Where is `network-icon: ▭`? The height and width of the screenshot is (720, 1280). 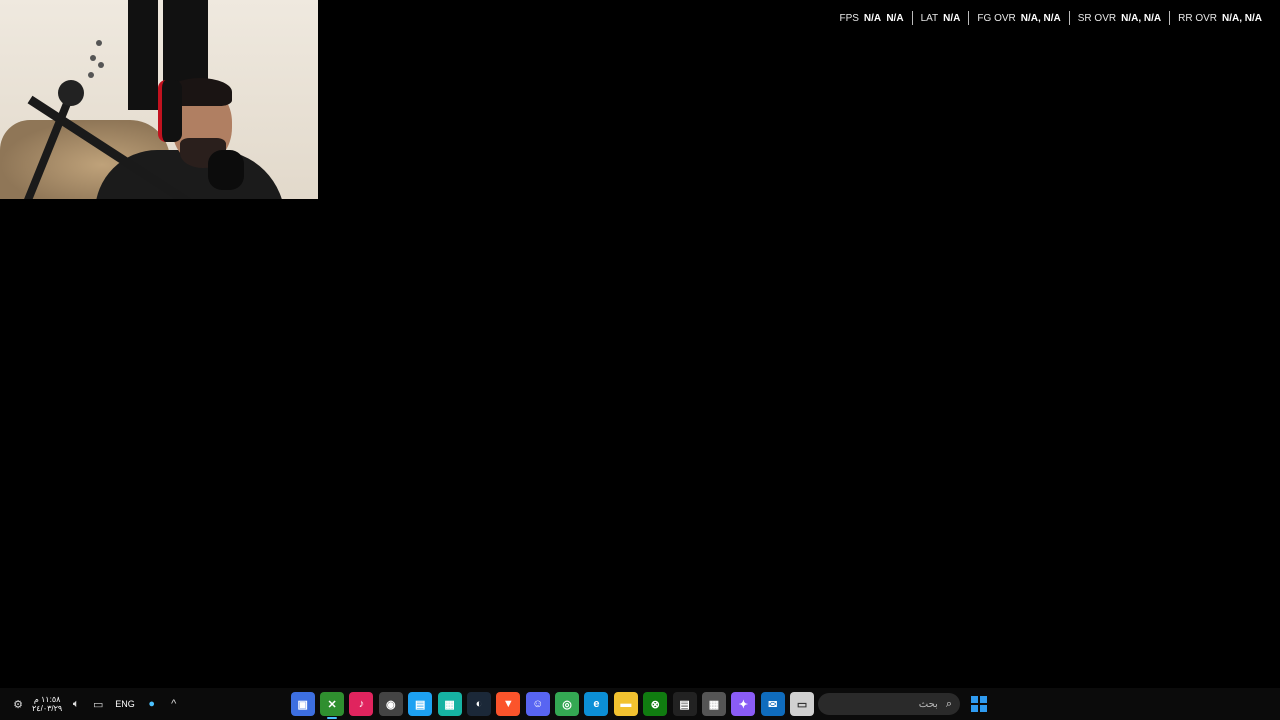 network-icon: ▭ is located at coordinates (98, 704).